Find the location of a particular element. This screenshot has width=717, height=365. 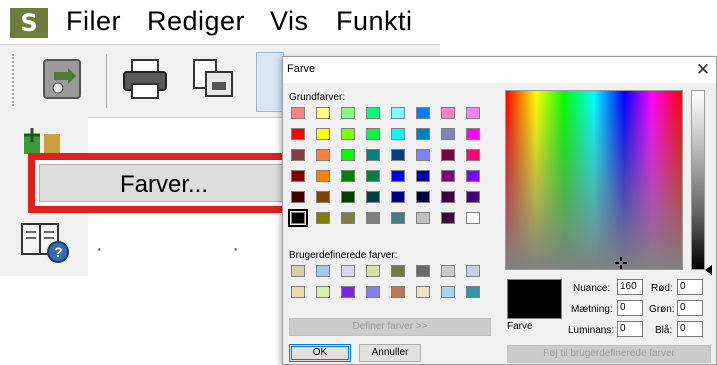

red-input: 0 is located at coordinates (690, 287).